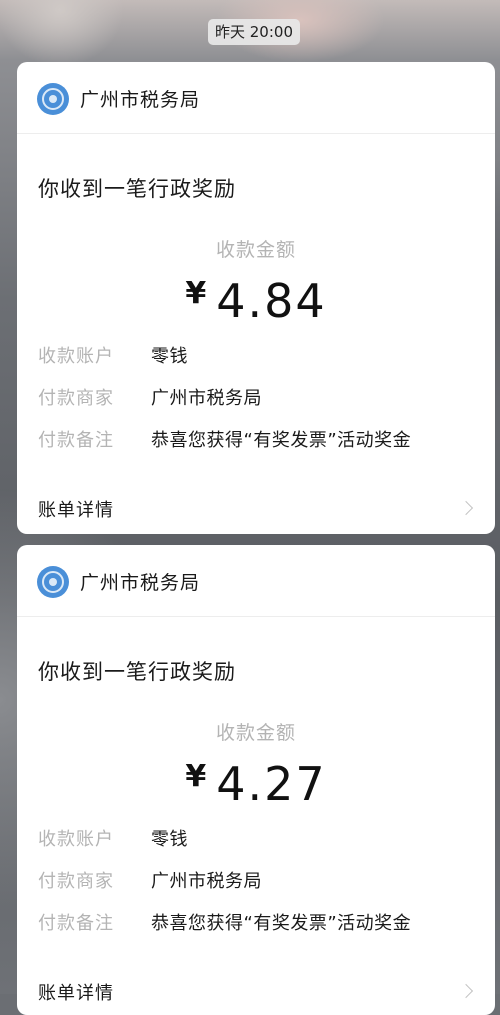 The height and width of the screenshot is (1015, 500). I want to click on amount-display: ¥4.27, so click(256, 784).